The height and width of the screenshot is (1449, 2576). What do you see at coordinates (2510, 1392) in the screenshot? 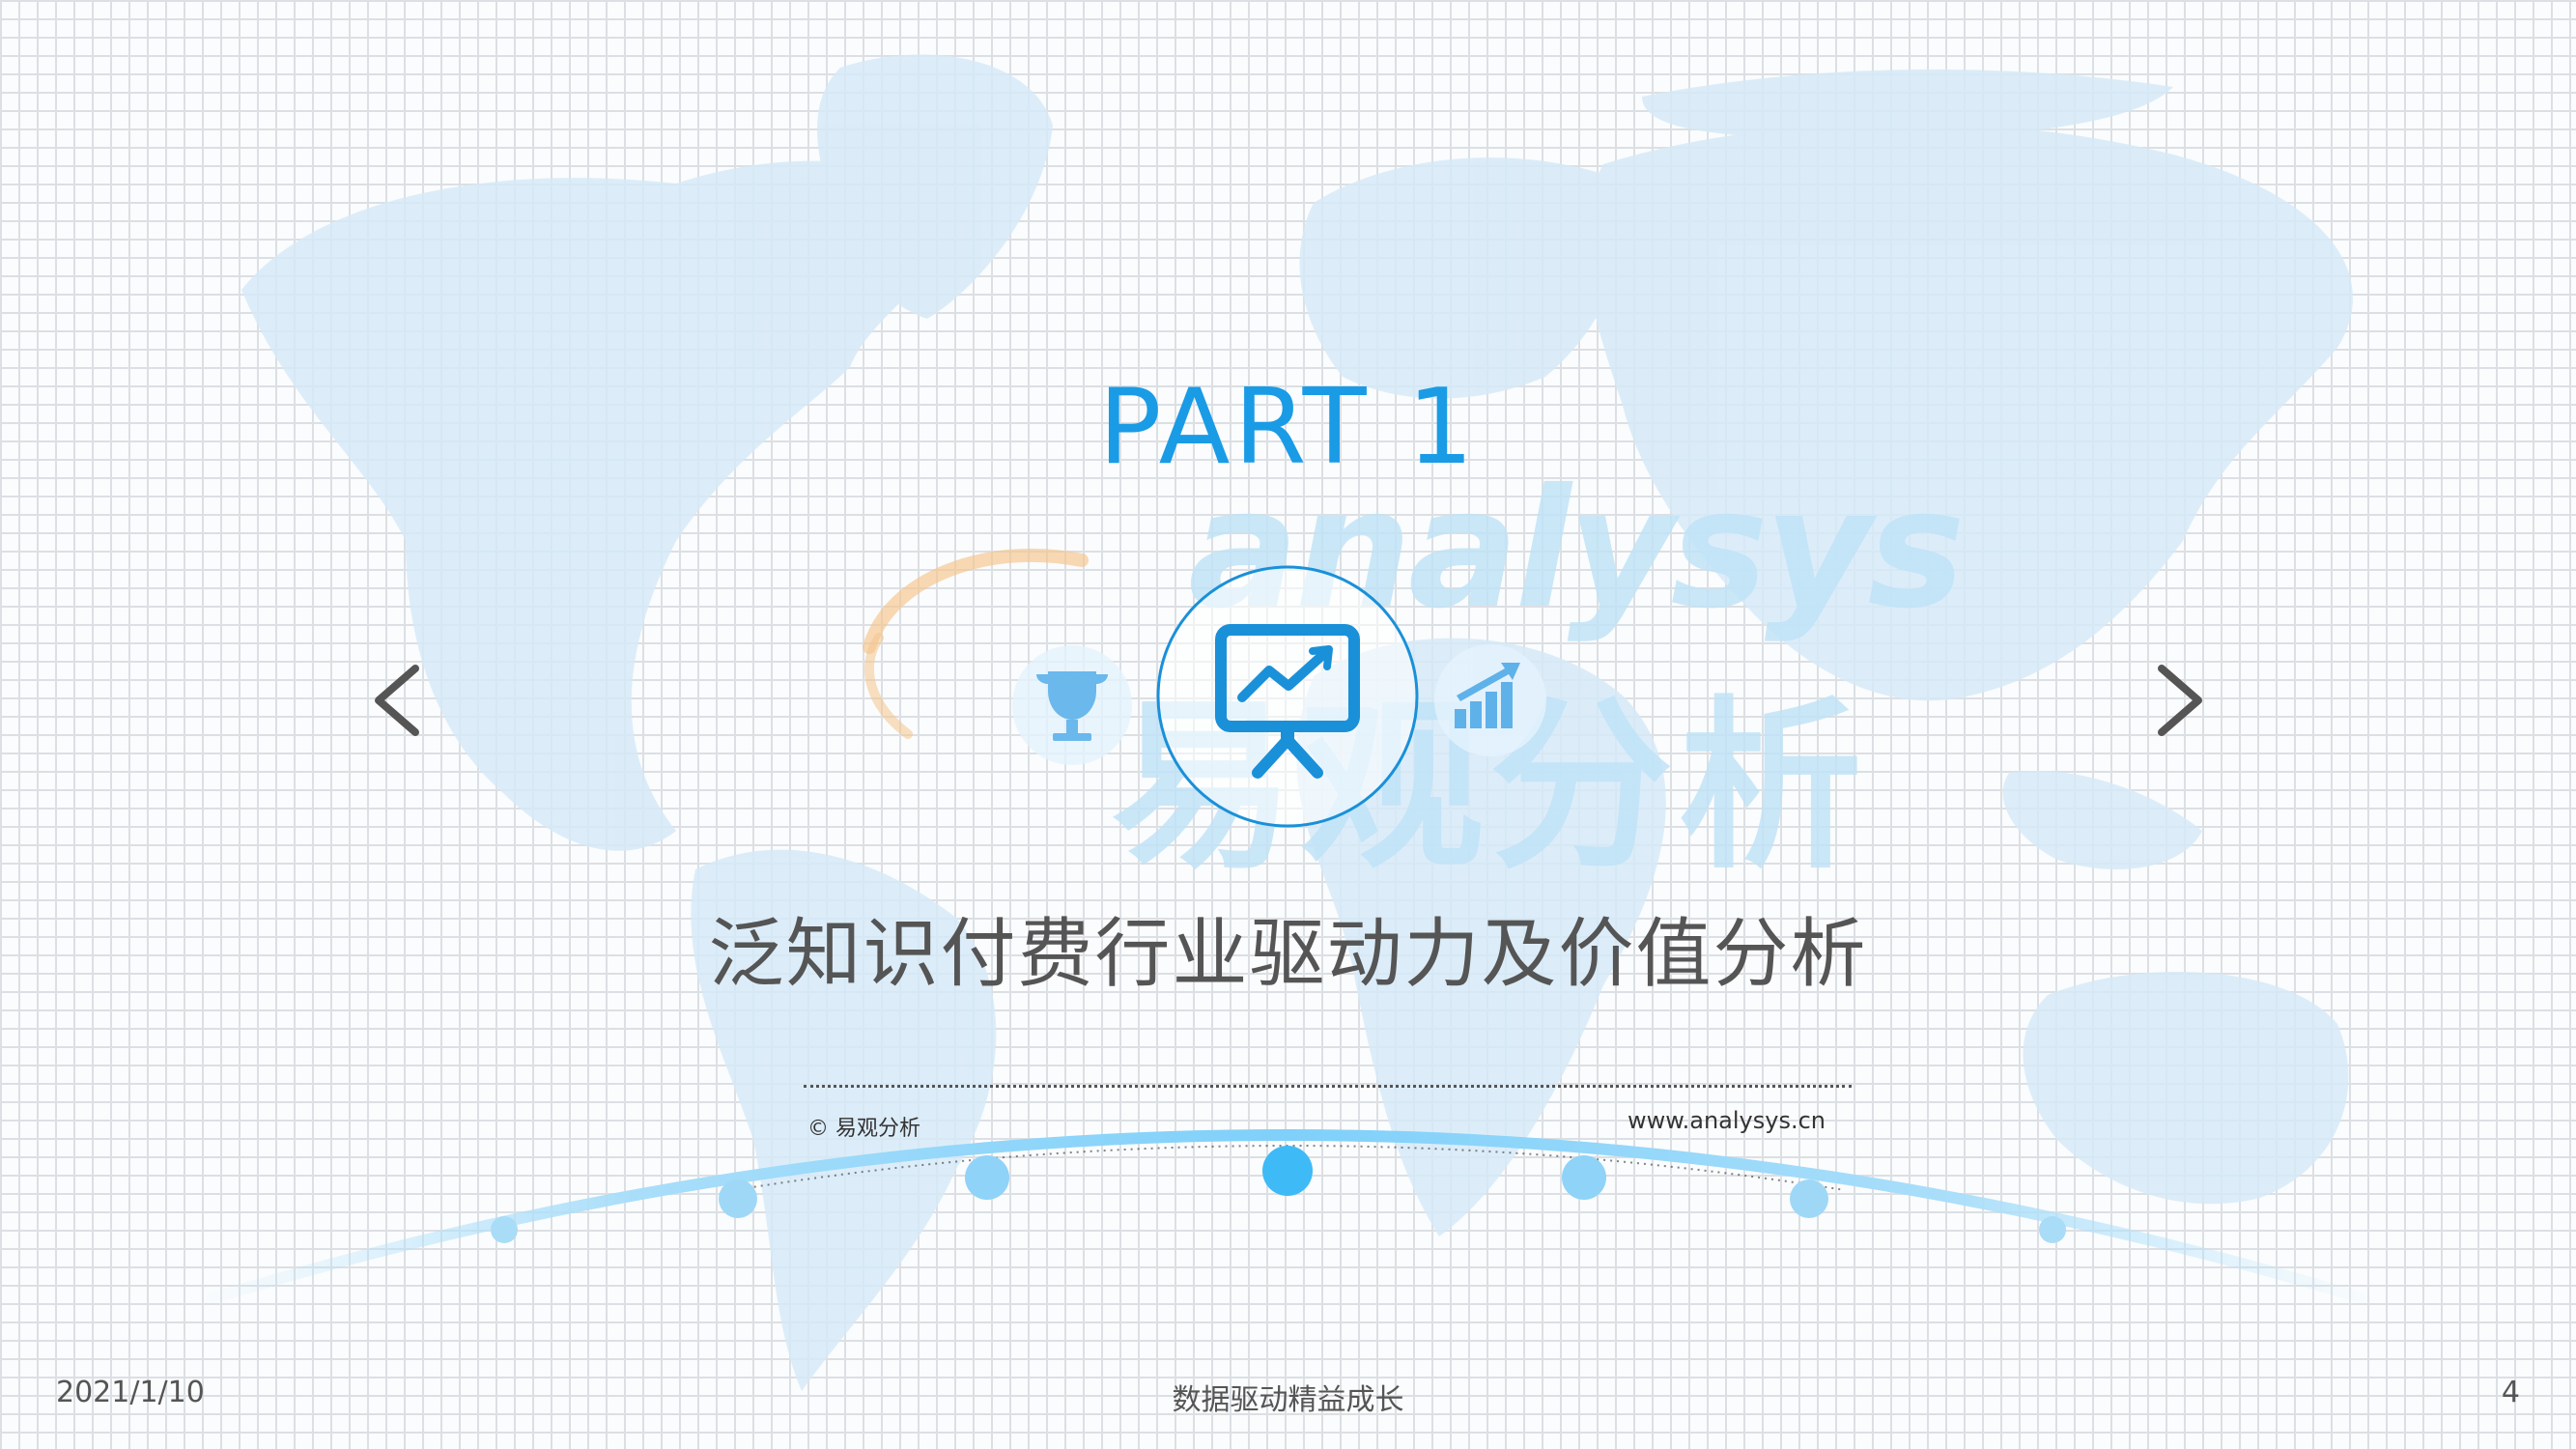
I see `page-number: 4` at bounding box center [2510, 1392].